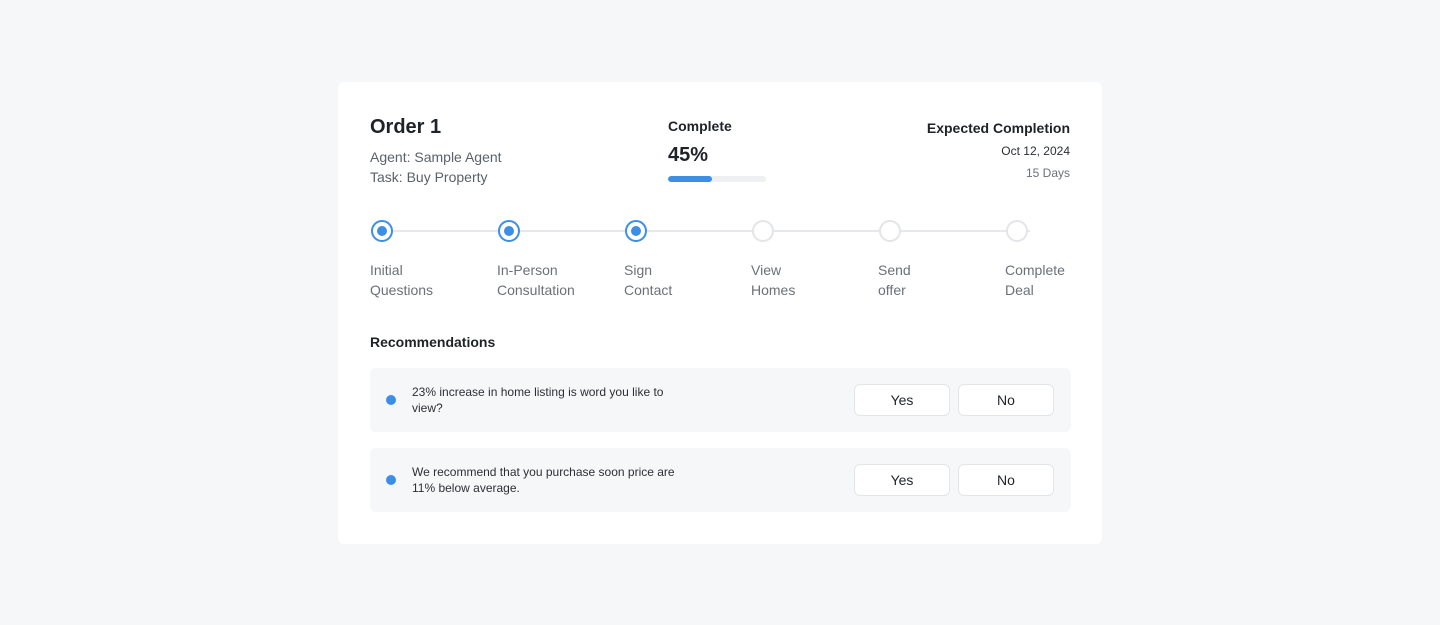 The height and width of the screenshot is (625, 1440). I want to click on step-label: Sign Contact, so click(648, 280).